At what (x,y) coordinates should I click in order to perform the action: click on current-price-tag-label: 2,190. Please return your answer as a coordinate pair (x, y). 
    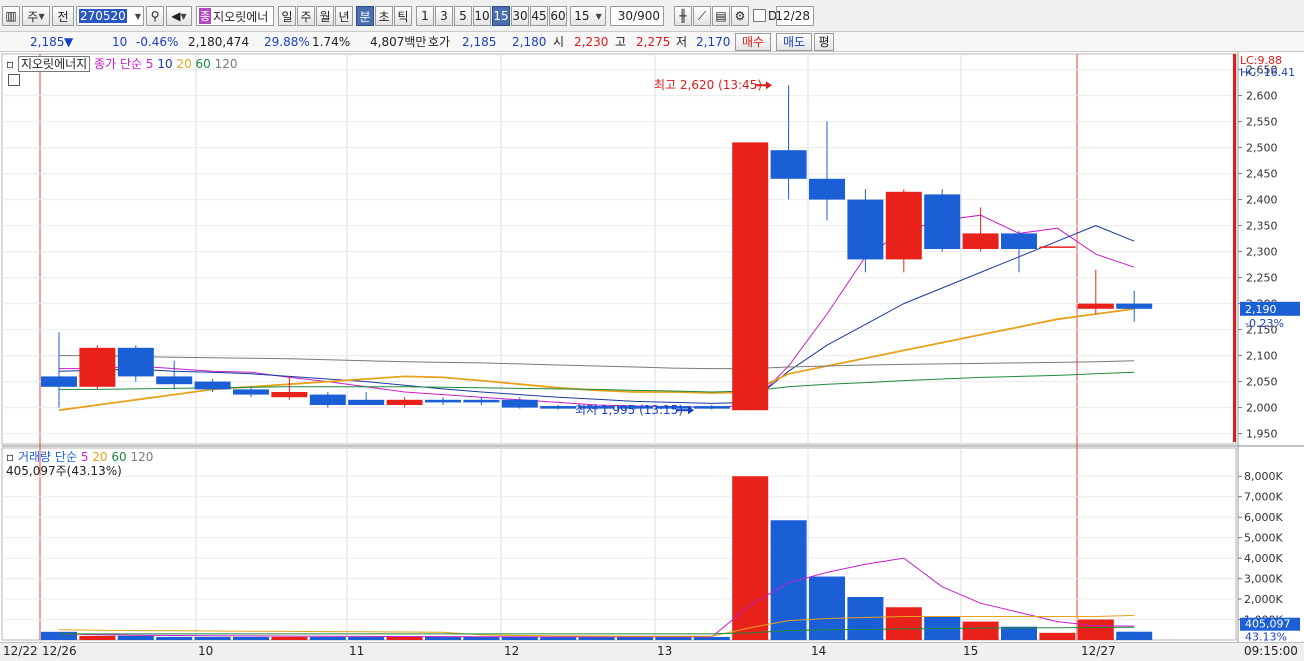
    Looking at the image, I should click on (1261, 309).